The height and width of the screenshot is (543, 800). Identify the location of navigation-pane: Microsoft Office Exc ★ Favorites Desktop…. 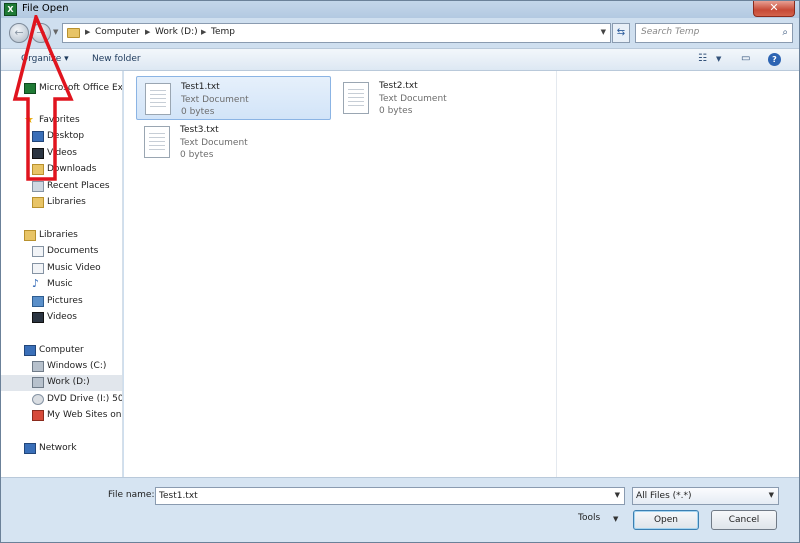
(62, 274).